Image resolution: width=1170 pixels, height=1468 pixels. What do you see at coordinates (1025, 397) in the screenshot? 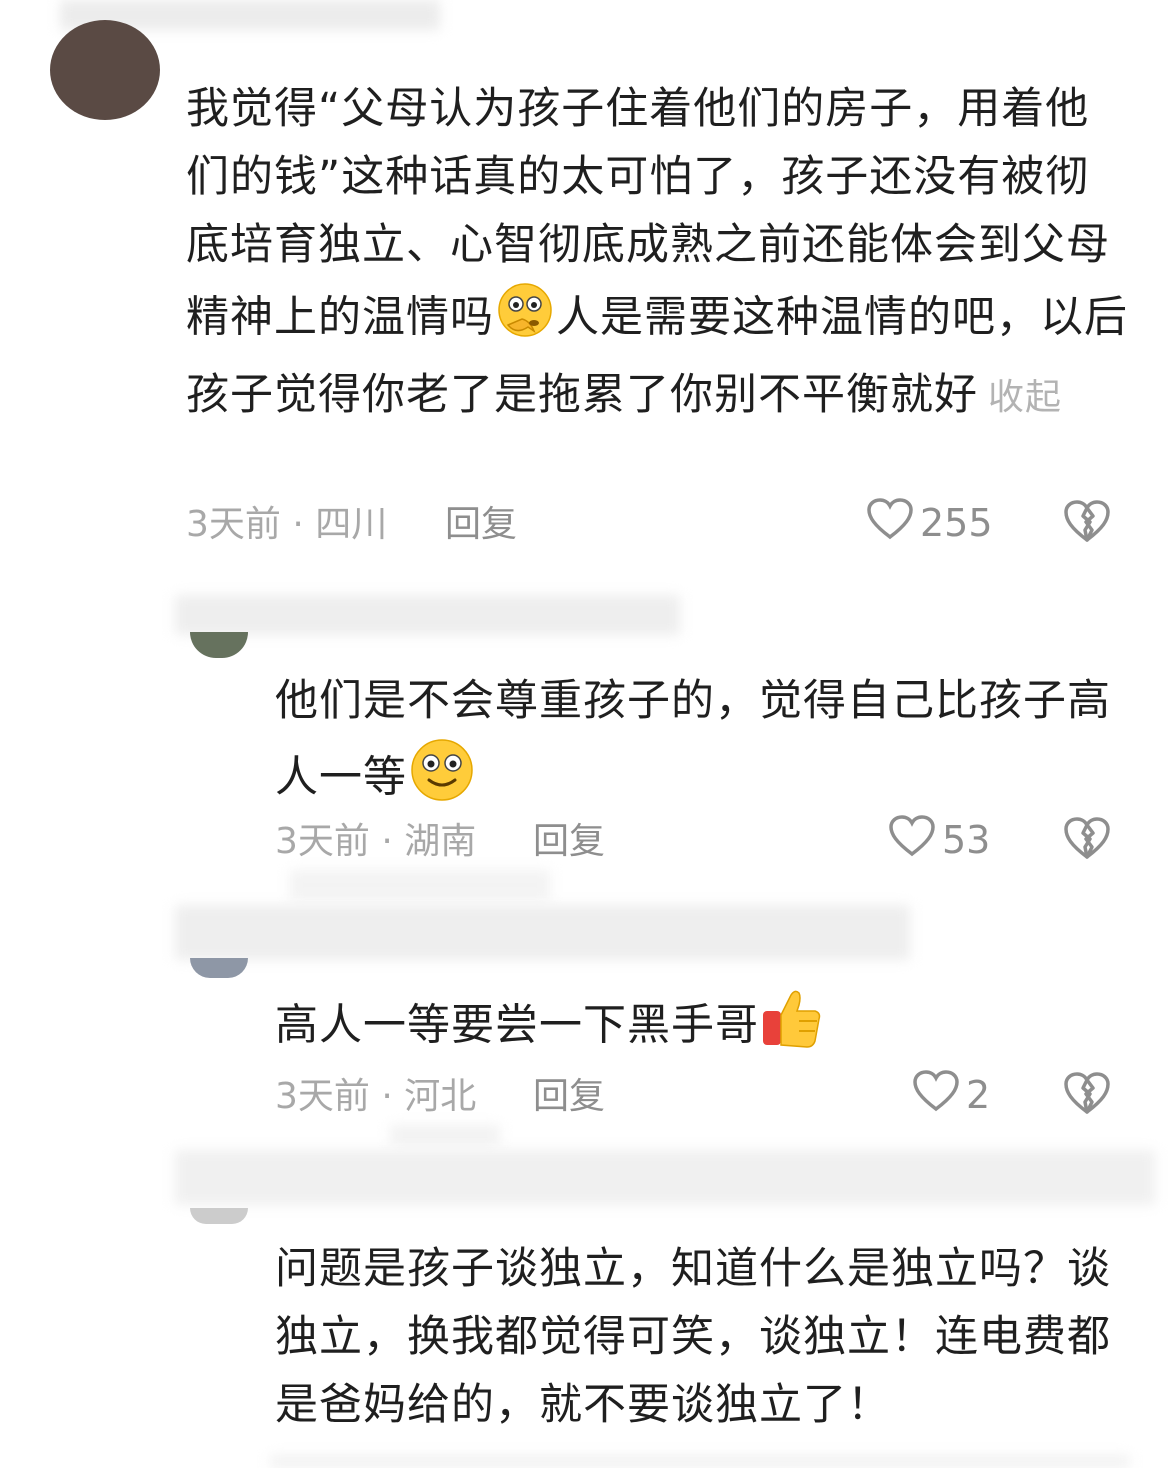
I see `collapse-button: 收起` at bounding box center [1025, 397].